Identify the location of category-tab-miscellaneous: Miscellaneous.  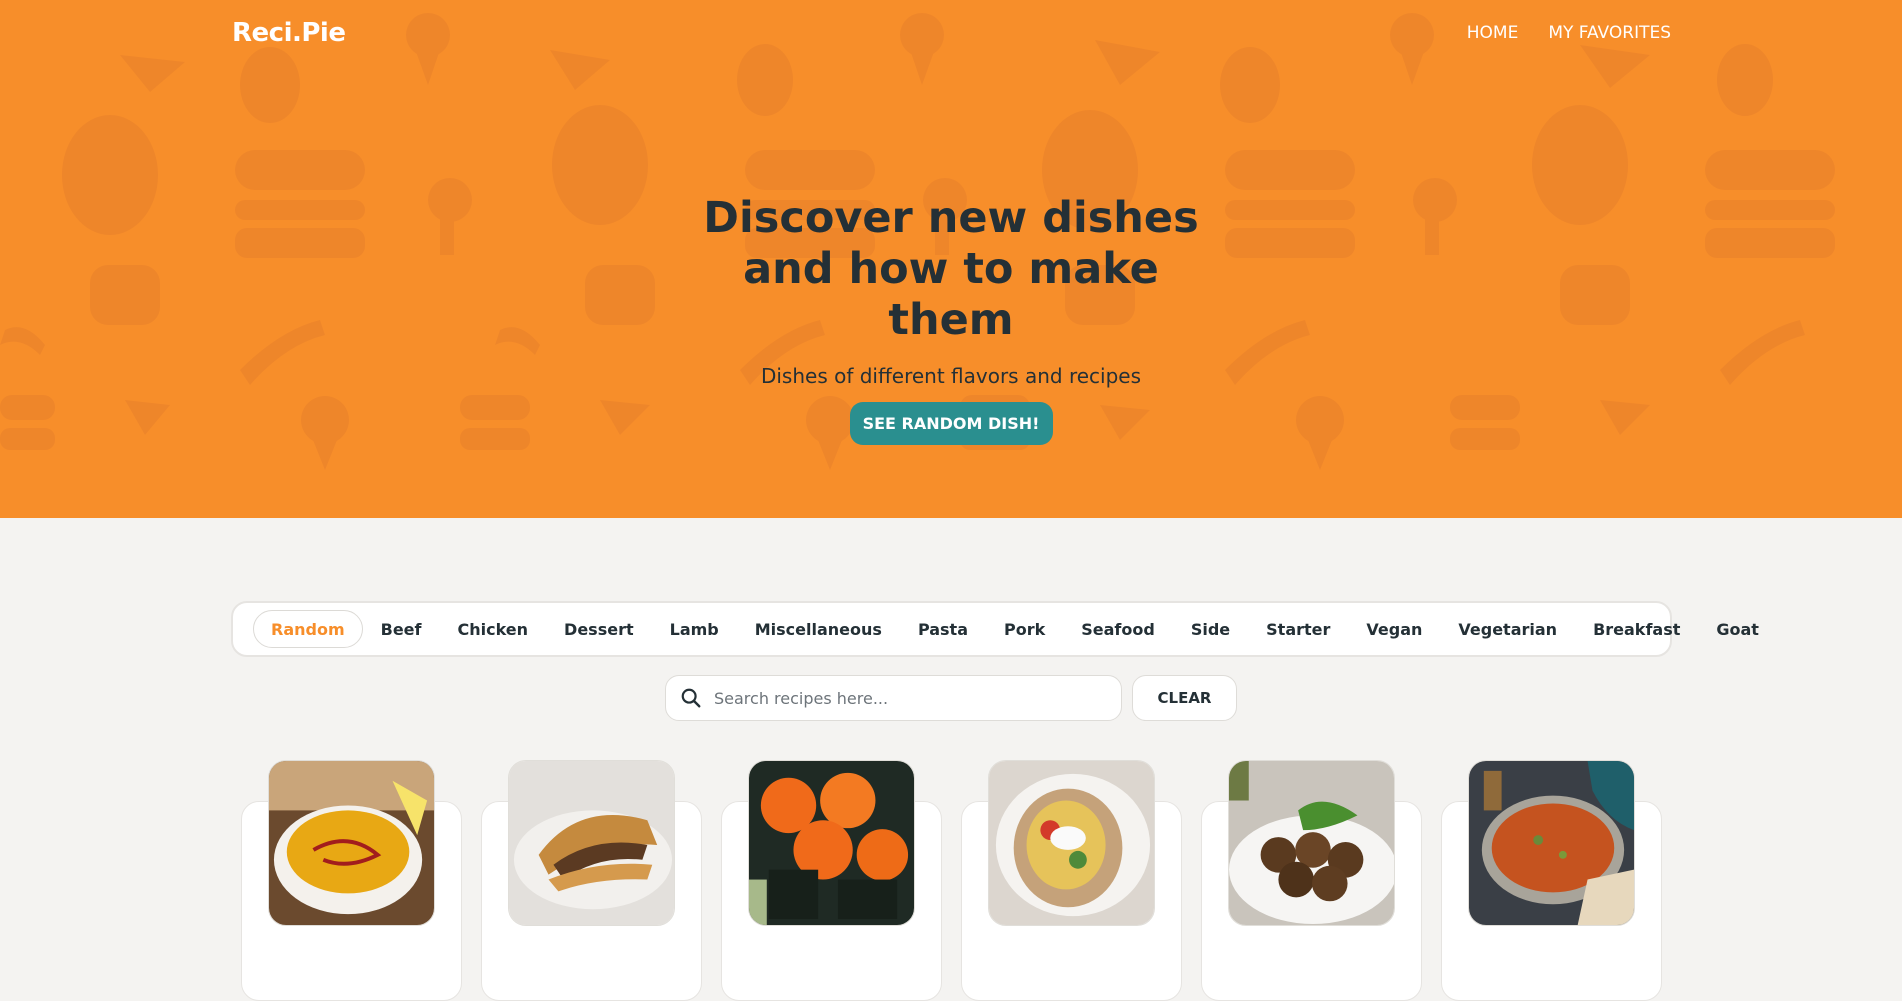
(818, 629).